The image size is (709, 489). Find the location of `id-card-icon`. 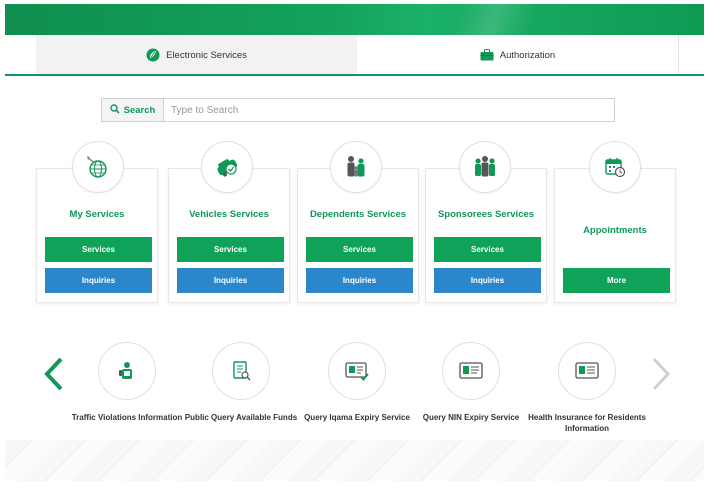

id-card-icon is located at coordinates (471, 371).